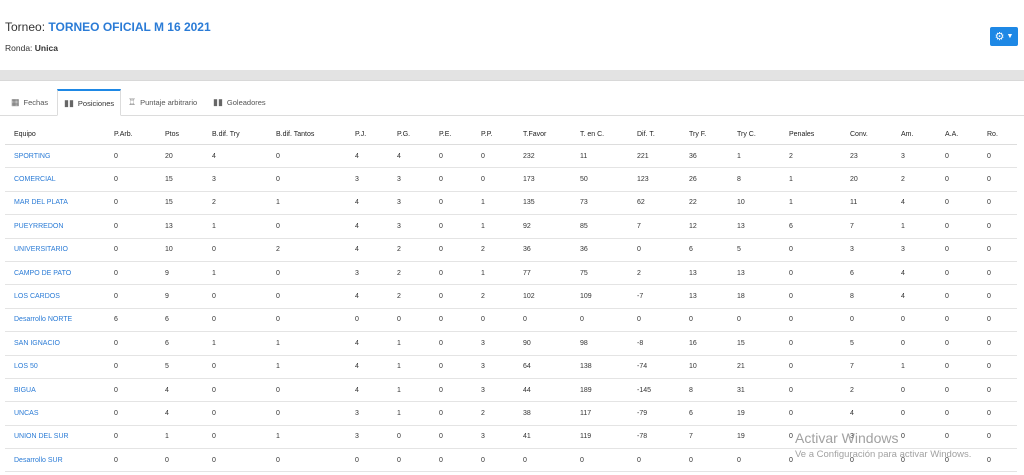 The height and width of the screenshot is (475, 1024). I want to click on team-link: MAR DEL PLATA, so click(55, 203).